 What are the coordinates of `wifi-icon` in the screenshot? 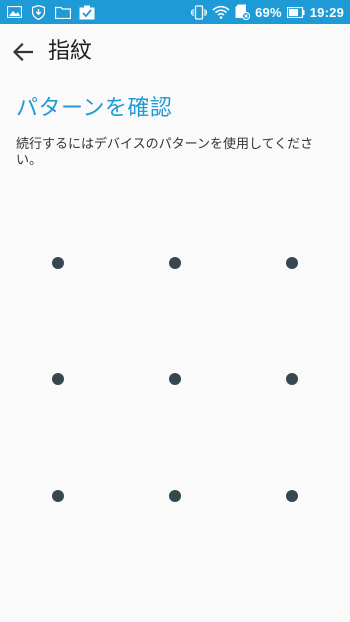 It's located at (221, 12).